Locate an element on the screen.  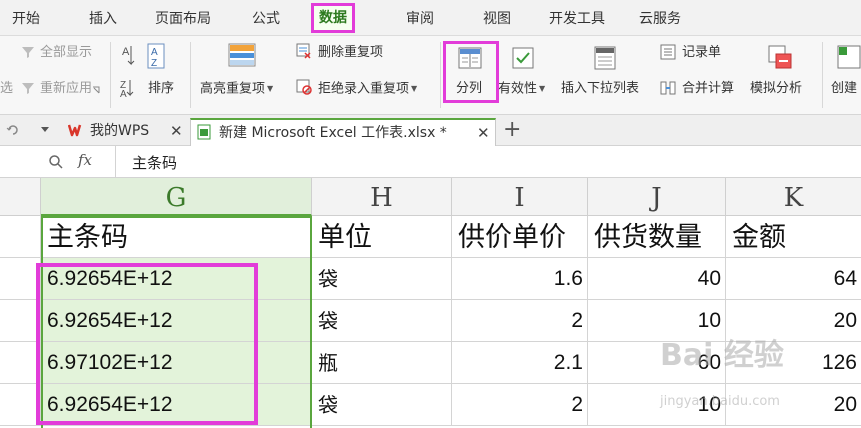
tab-insert: 插入 is located at coordinates (103, 18).